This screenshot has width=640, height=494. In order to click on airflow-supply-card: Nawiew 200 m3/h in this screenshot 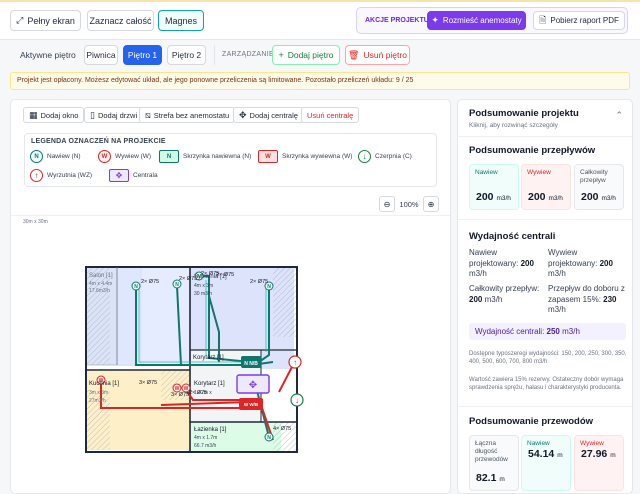, I will do `click(494, 187)`.